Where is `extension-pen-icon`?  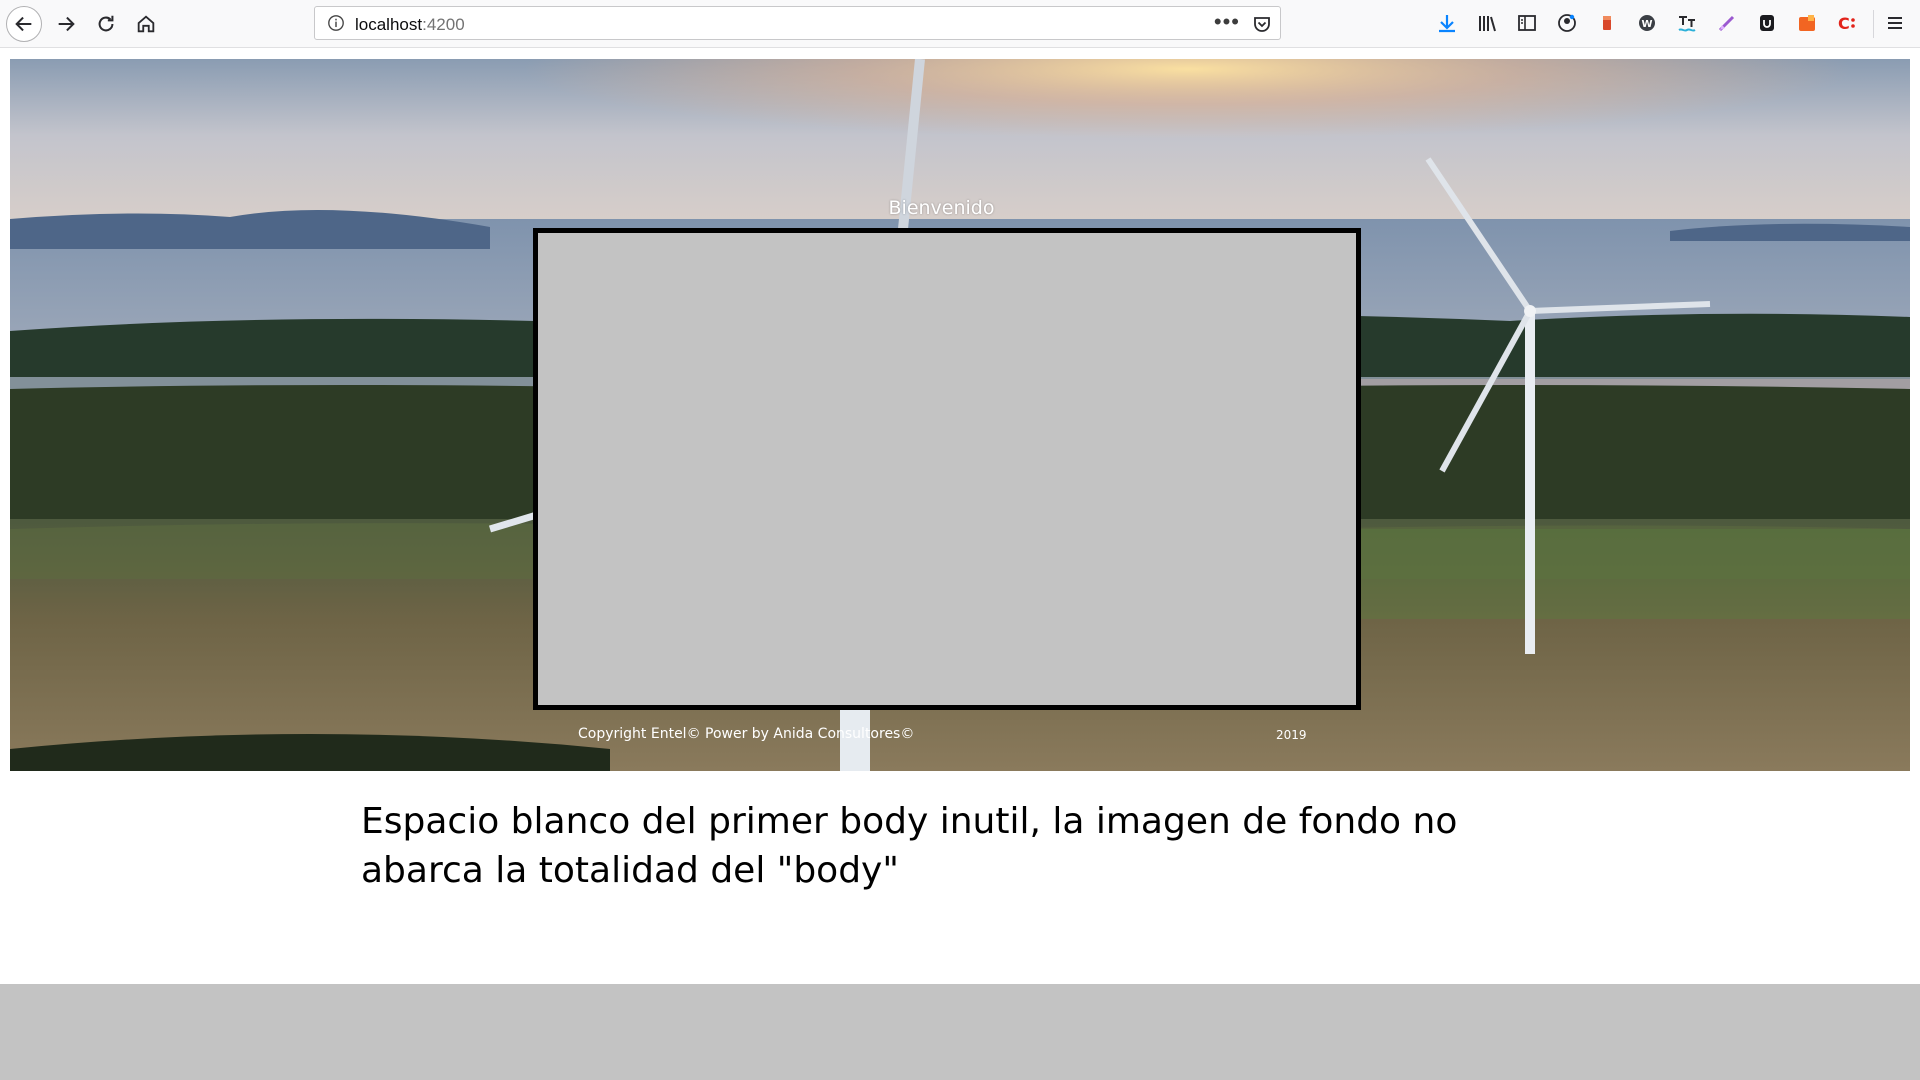
extension-pen-icon is located at coordinates (1727, 23).